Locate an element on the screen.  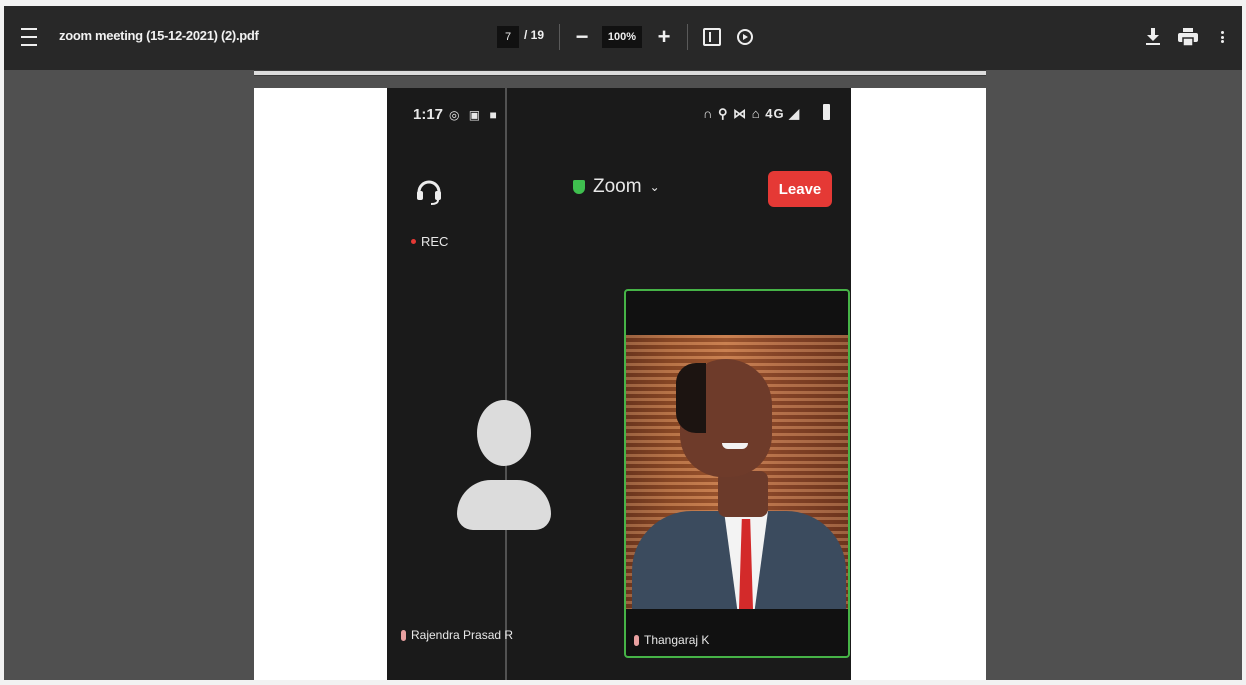
network-type: 4G is located at coordinates (775, 113).